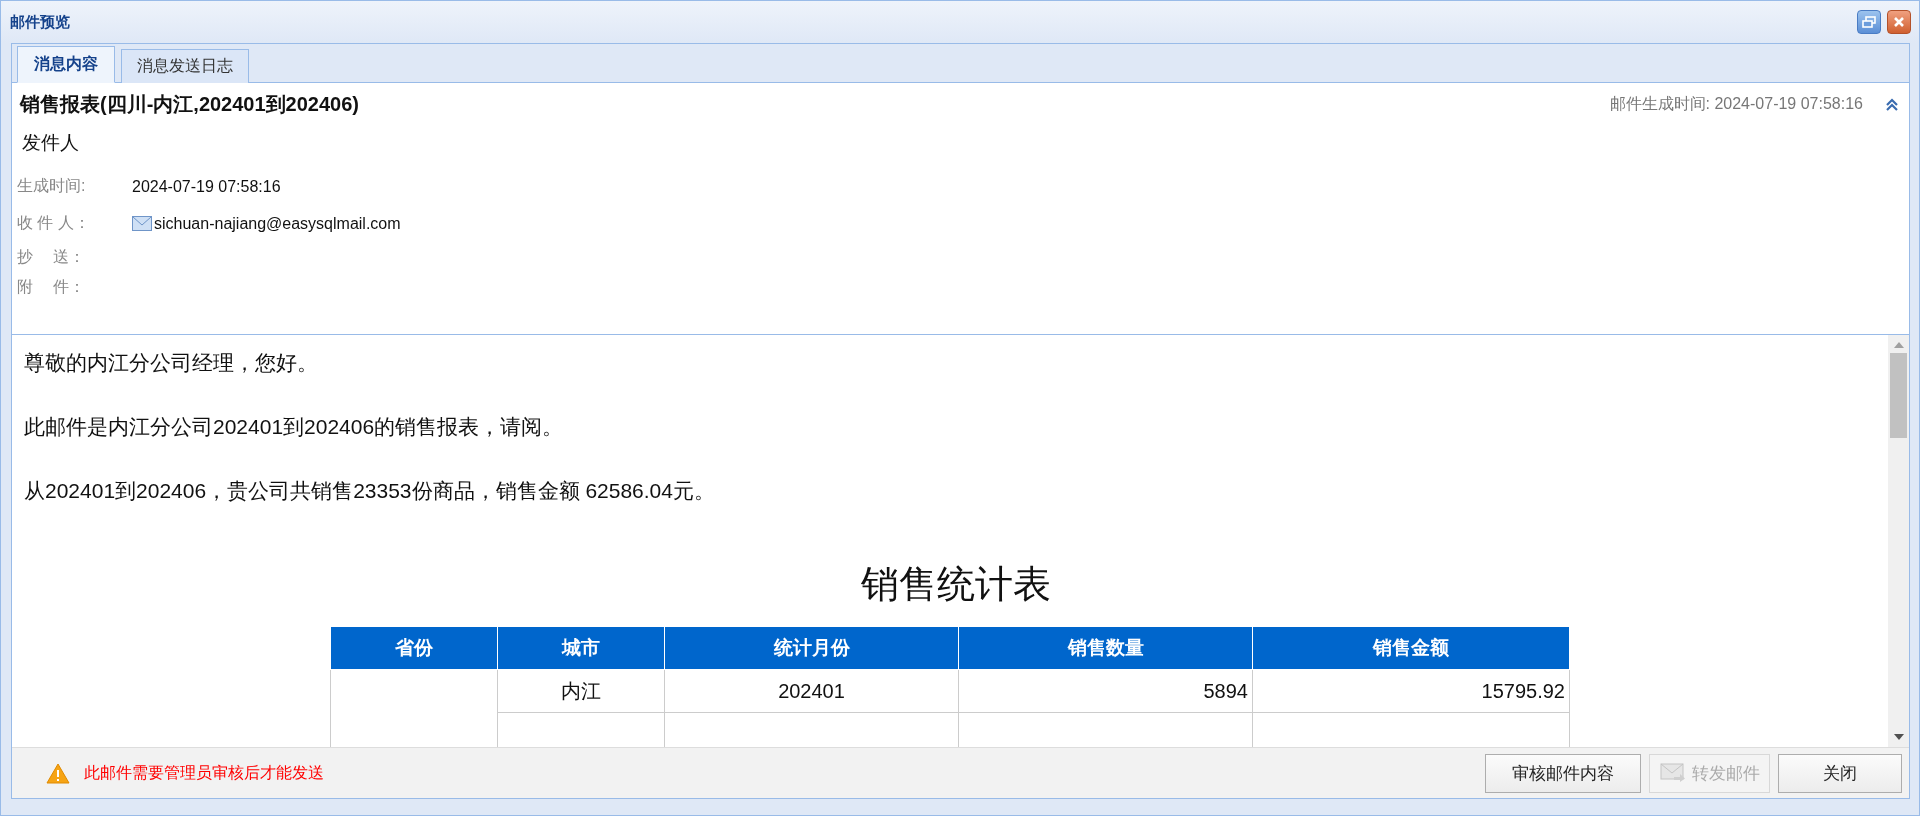  Describe the element at coordinates (1411, 691) in the screenshot. I see `table-cell: 15795.92` at that location.